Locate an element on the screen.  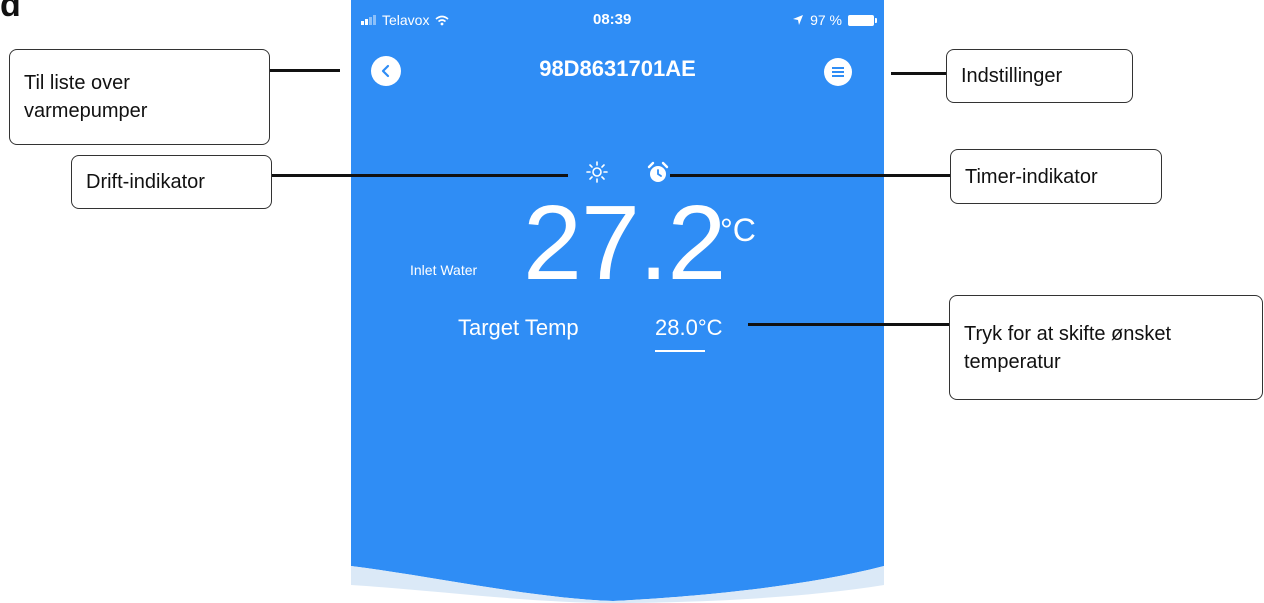
target-temp-value: 28.0°C is located at coordinates (689, 328).